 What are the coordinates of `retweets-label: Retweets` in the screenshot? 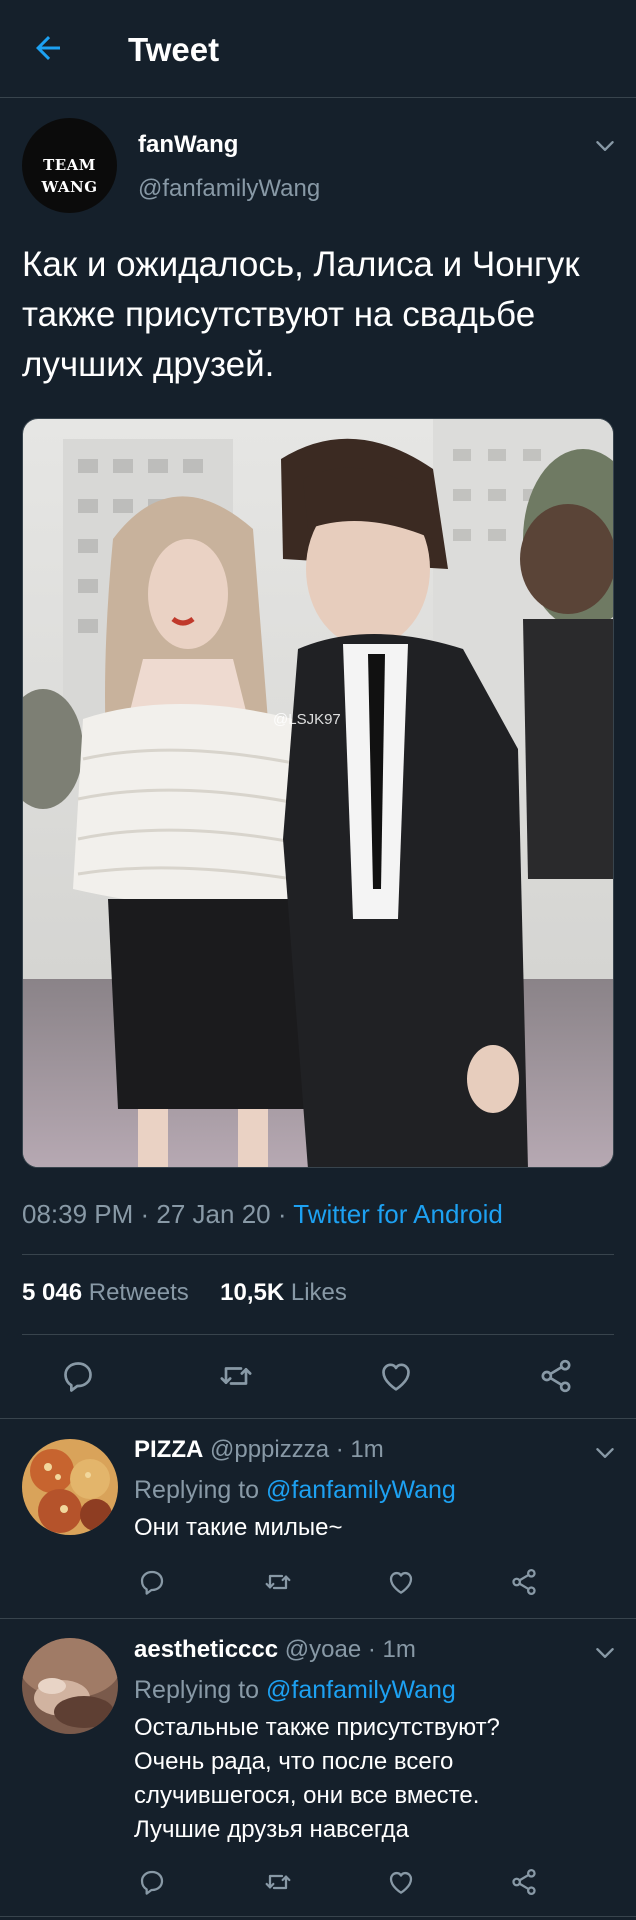 It's located at (138, 1292).